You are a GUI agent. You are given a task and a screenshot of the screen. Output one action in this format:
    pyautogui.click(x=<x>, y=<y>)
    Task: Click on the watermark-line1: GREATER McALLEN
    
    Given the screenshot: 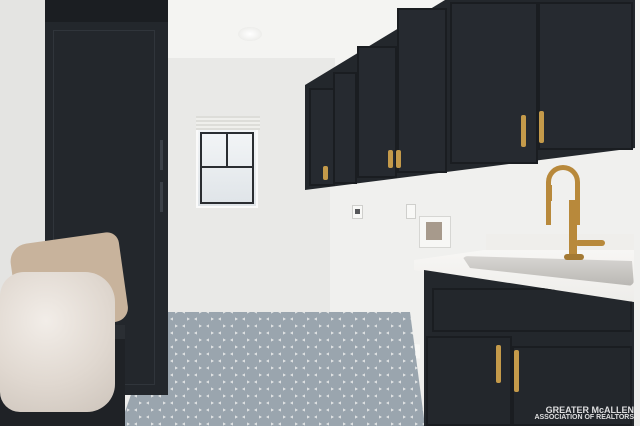 What is the action you would take?
    pyautogui.click(x=589, y=410)
    